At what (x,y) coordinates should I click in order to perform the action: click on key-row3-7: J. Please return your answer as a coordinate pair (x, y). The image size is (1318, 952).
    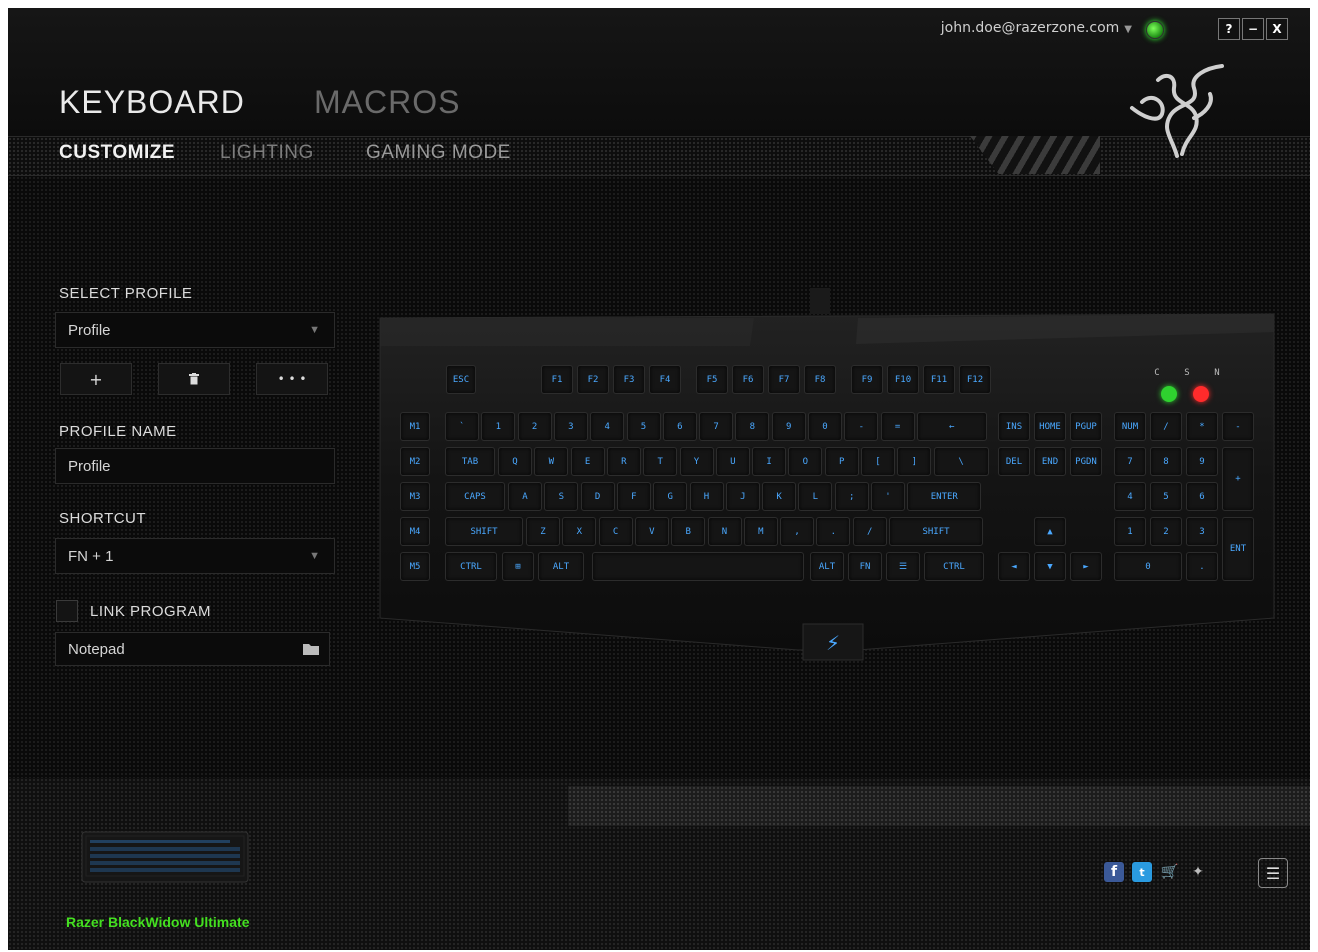
    Looking at the image, I should click on (742, 496).